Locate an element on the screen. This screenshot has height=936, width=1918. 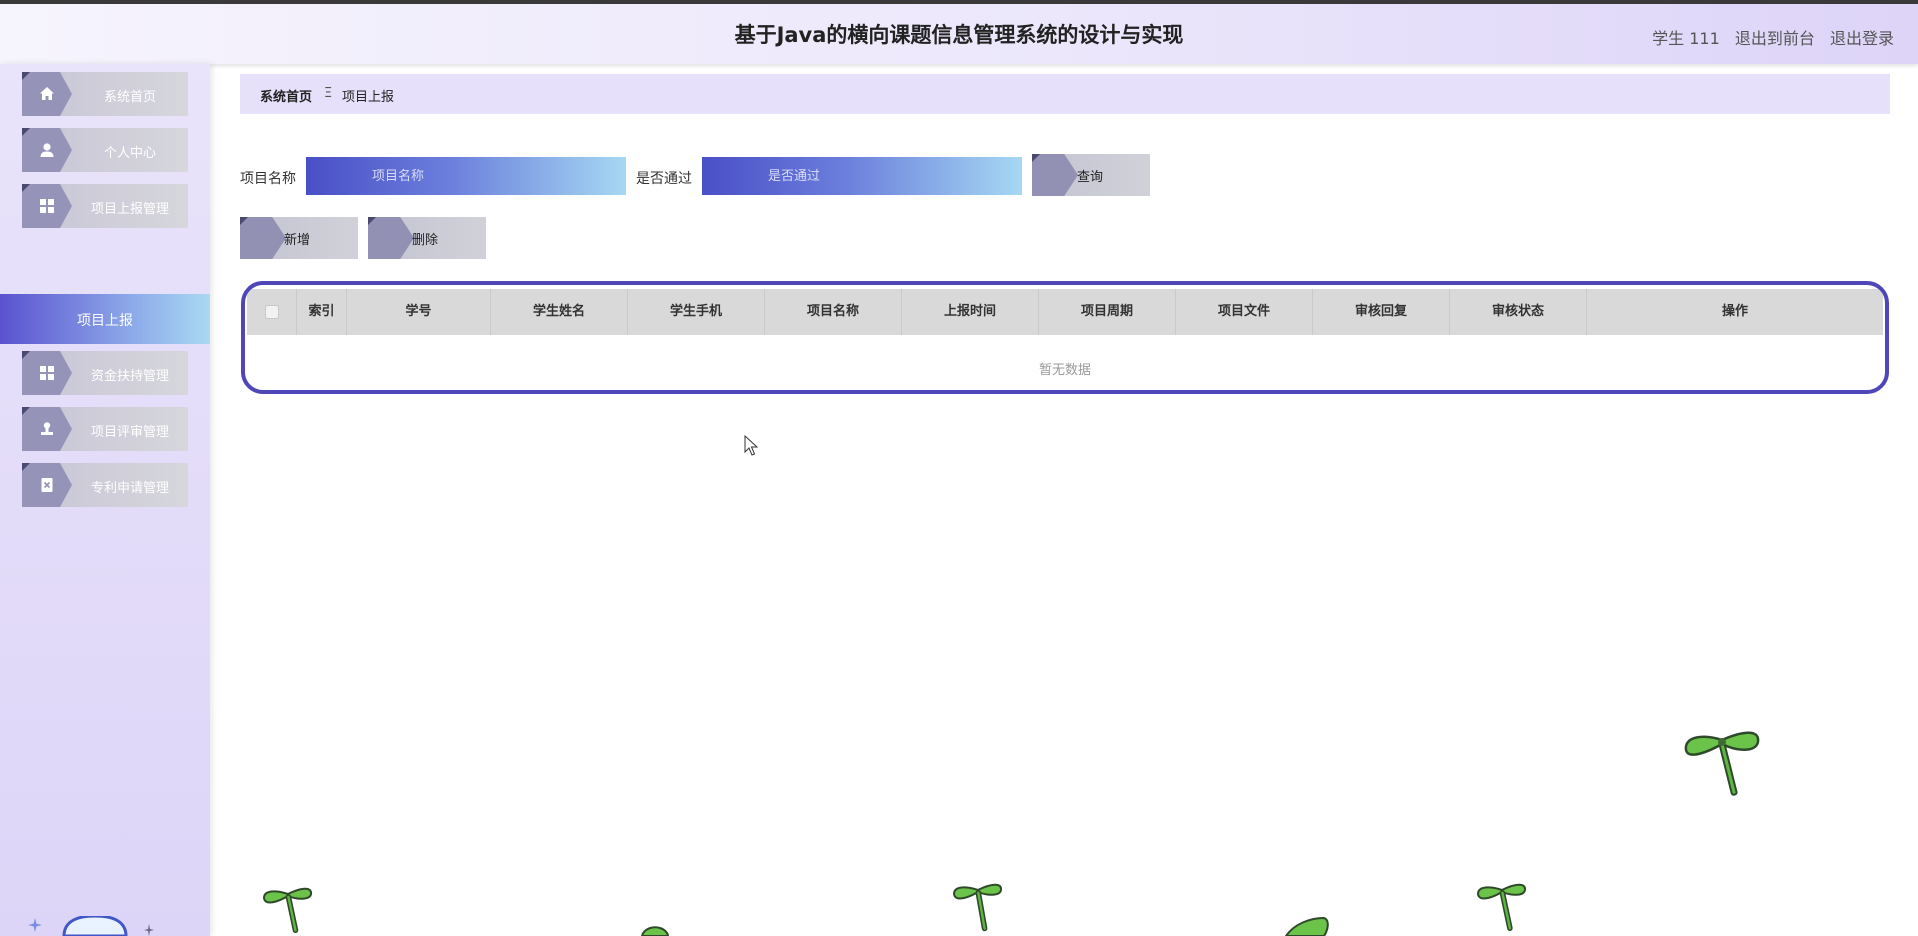
passed-label: 是否通过 is located at coordinates (664, 179).